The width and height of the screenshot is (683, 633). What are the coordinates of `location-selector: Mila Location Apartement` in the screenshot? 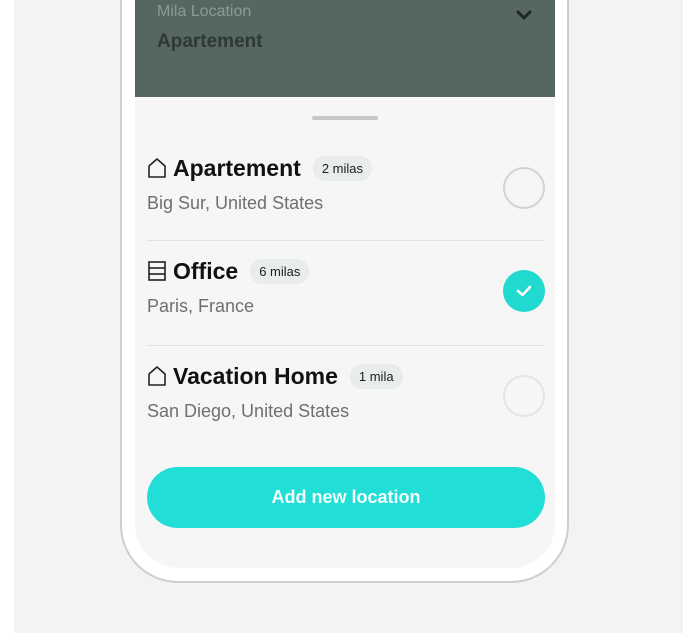 It's located at (345, 48).